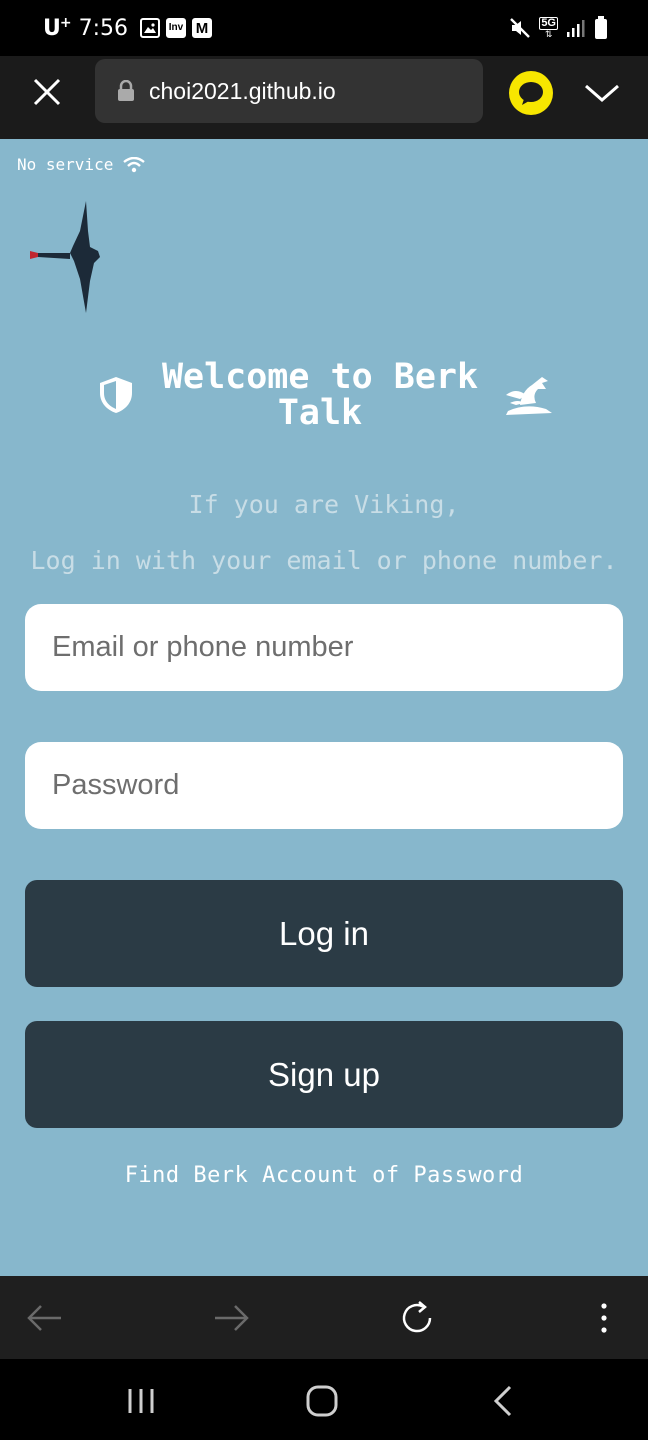 The height and width of the screenshot is (1440, 648). I want to click on no-service-indicator: No service, so click(81, 164).